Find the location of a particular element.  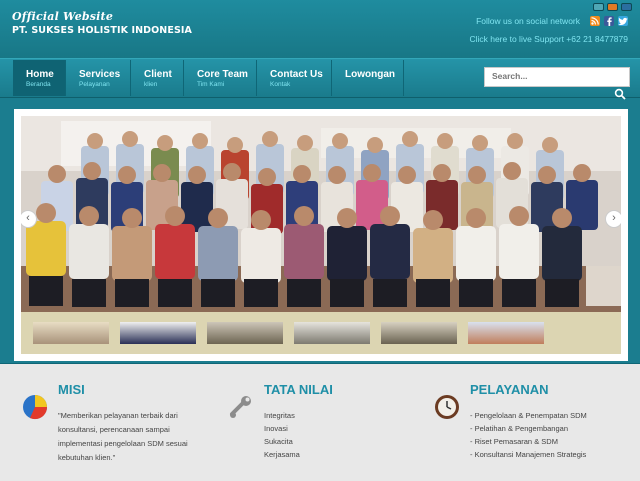

list-item: Integritas is located at coordinates (279, 415).